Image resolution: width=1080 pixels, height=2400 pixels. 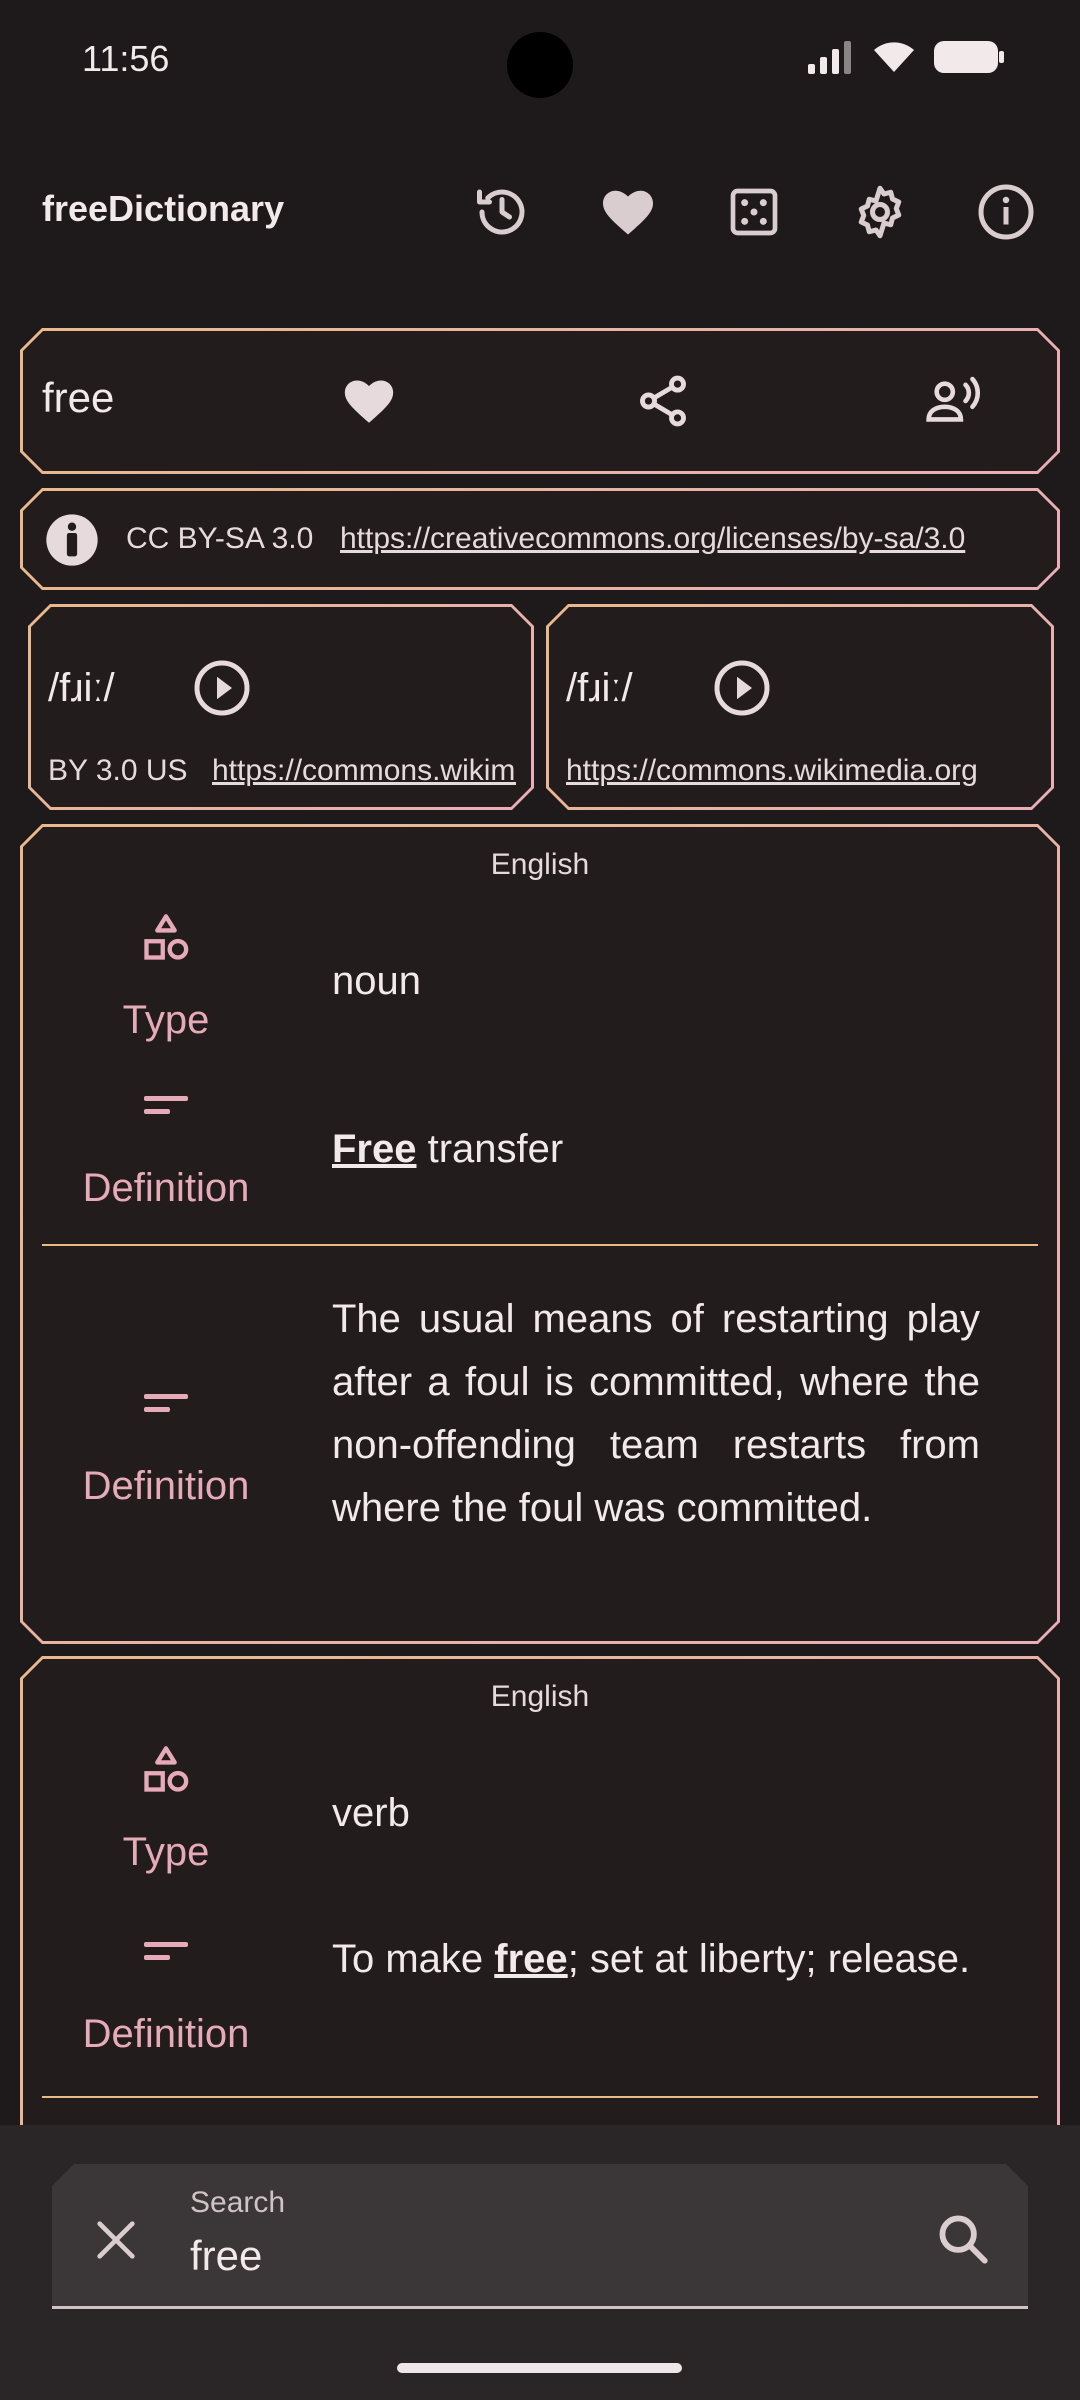 I want to click on status-time: 11:56, so click(x=126, y=58).